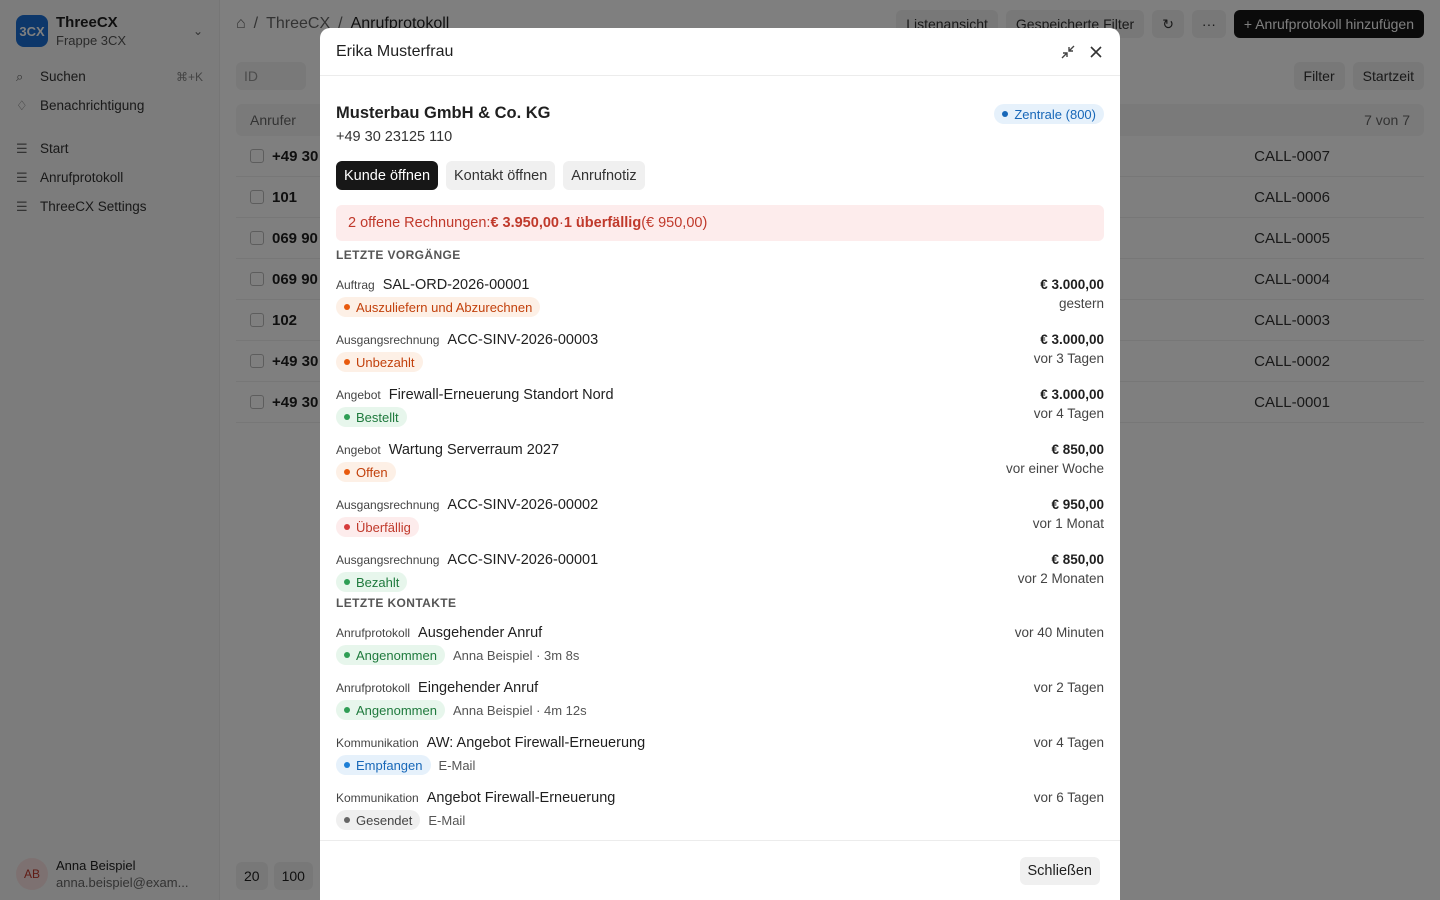  Describe the element at coordinates (383, 527) in the screenshot. I see `status-badge-label: Überfällig` at that location.